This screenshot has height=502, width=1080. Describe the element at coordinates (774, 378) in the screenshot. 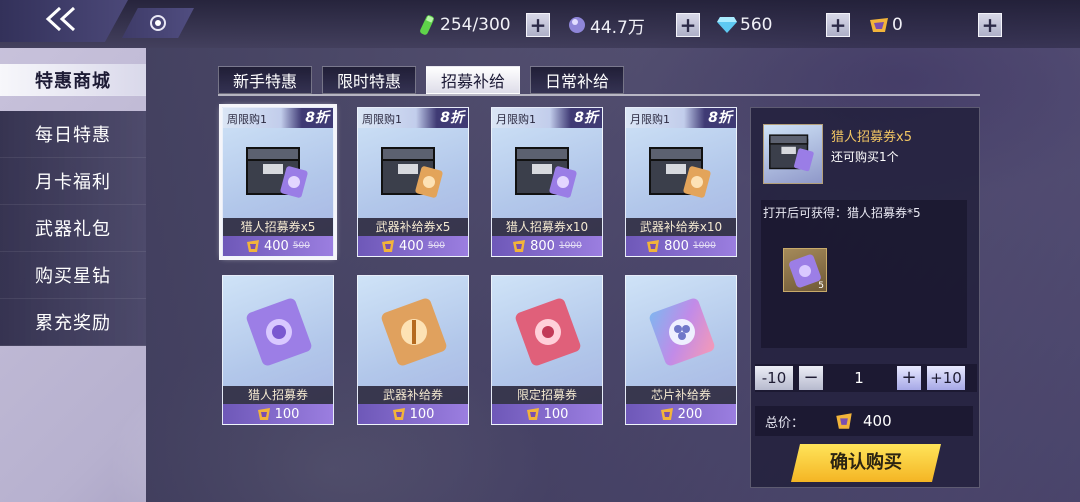

I see `minus-ten-button: -10` at that location.